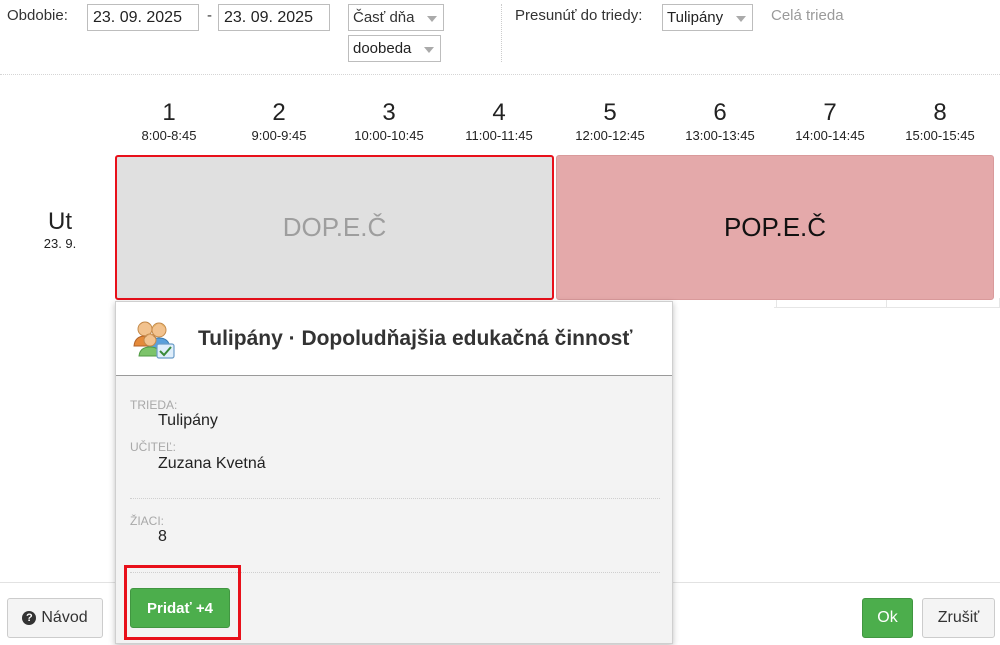  Describe the element at coordinates (940, 135) in the screenshot. I see `period-time: 15:00-15:45` at that location.